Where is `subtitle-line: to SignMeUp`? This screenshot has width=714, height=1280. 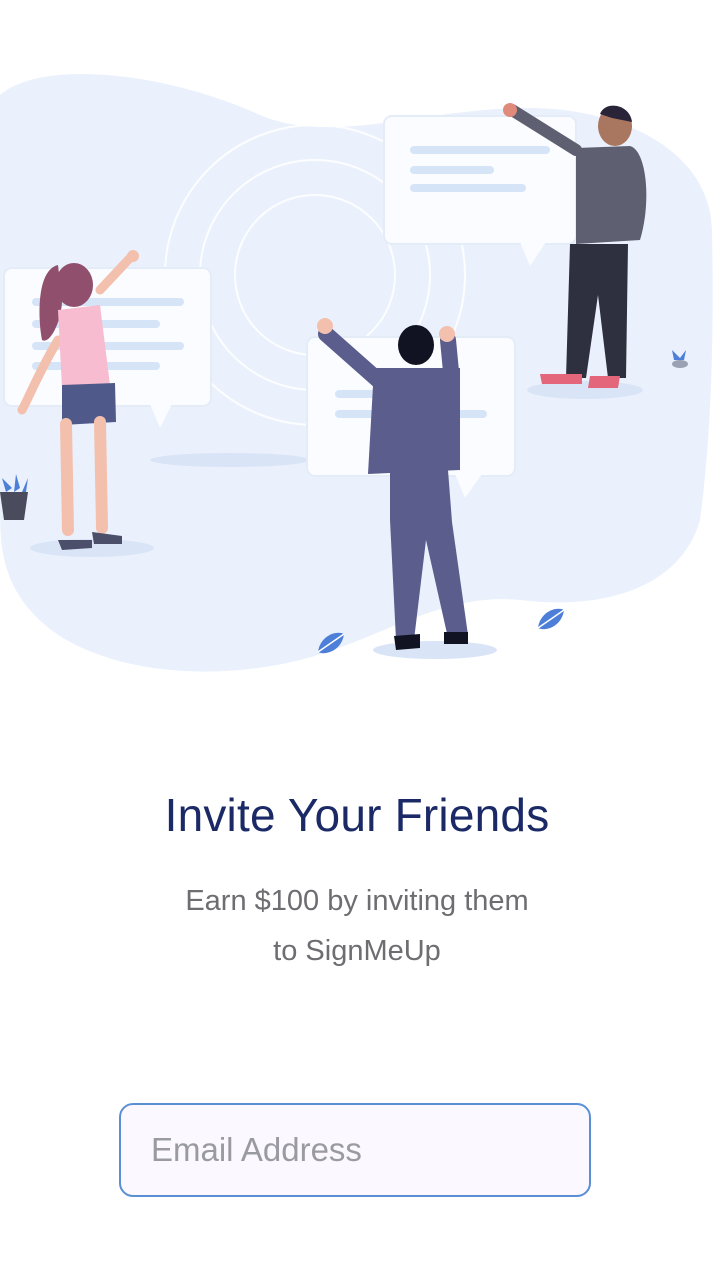 subtitle-line: to SignMeUp is located at coordinates (357, 951).